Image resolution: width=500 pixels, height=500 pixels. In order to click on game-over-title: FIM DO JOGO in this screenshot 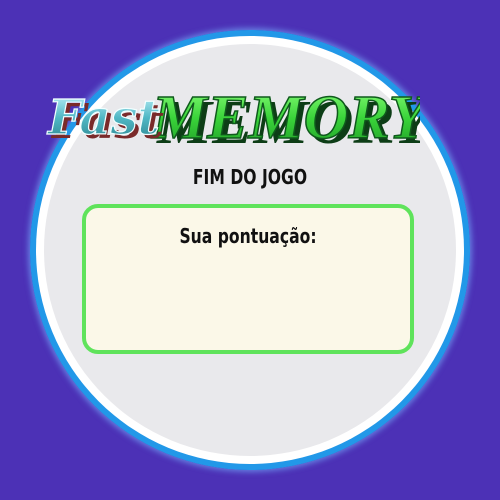, I will do `click(250, 177)`.